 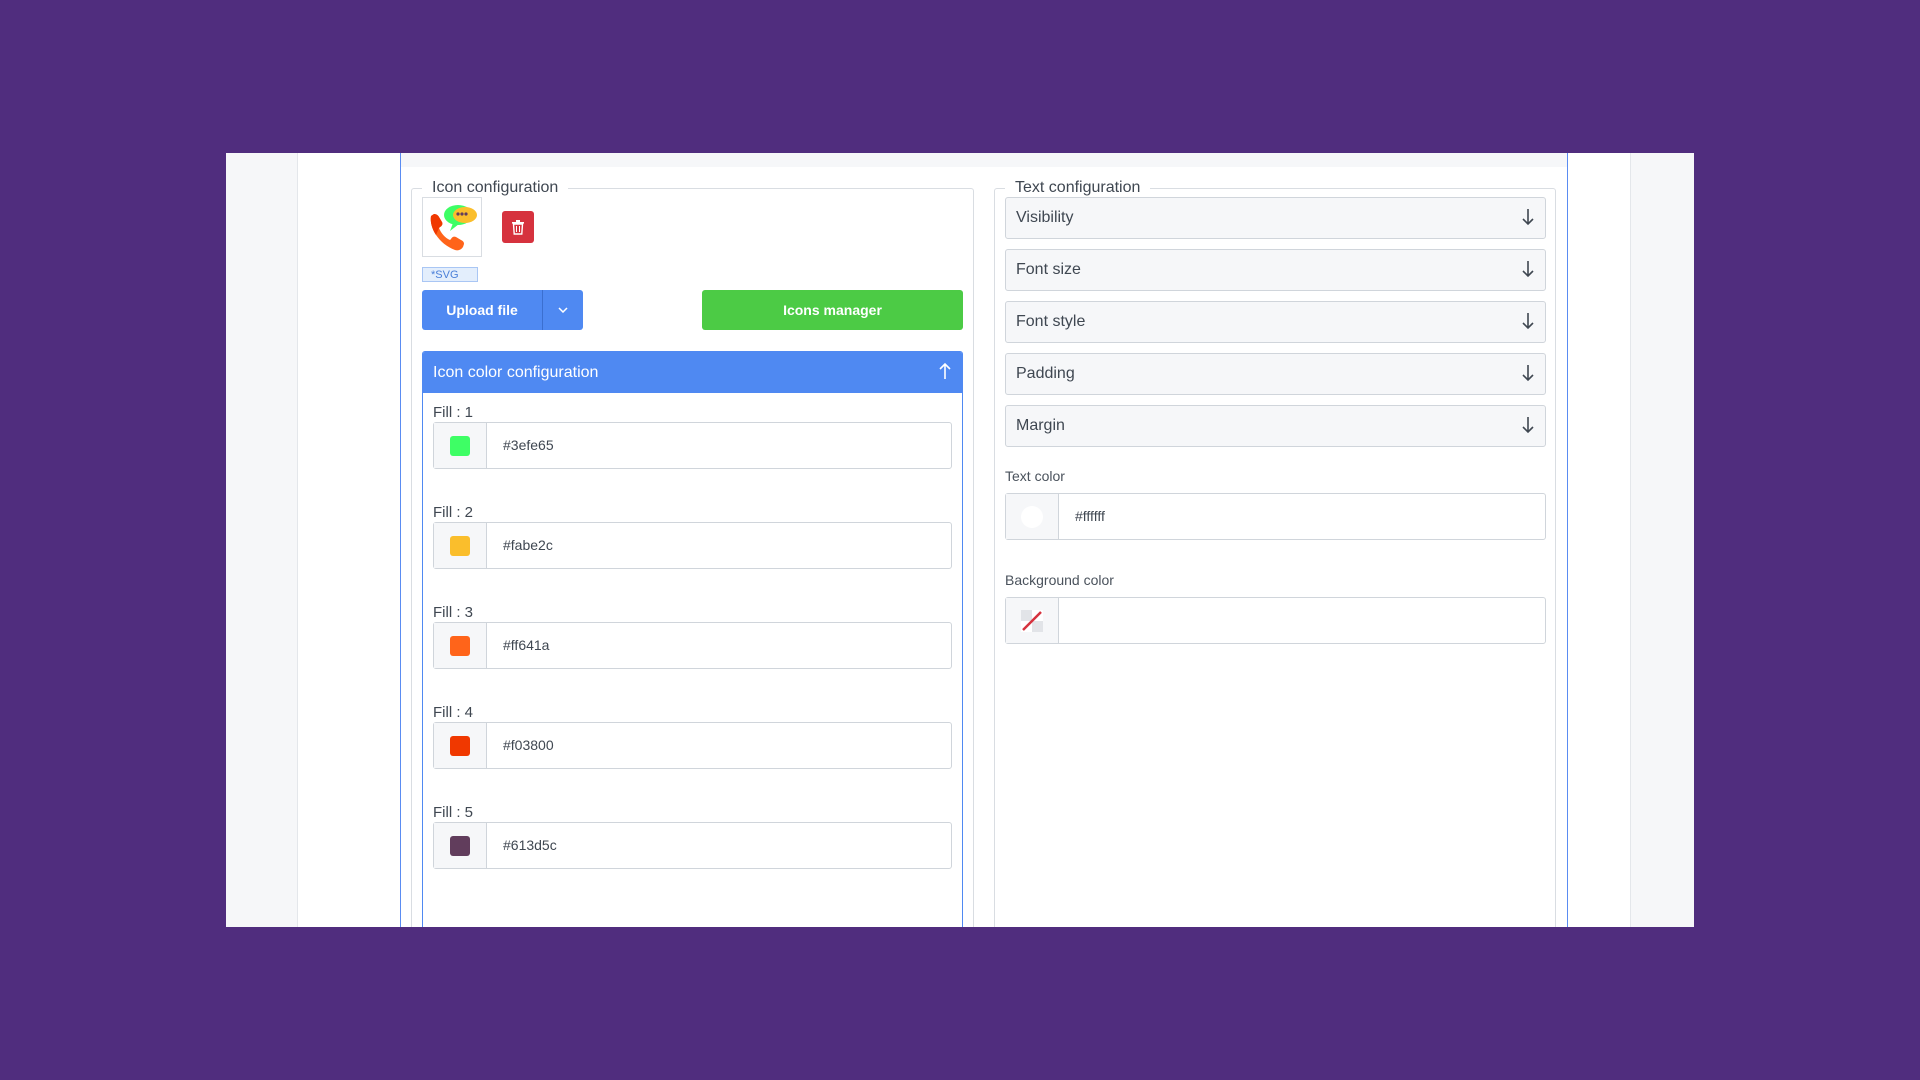 I want to click on trash-icon, so click(x=518, y=227).